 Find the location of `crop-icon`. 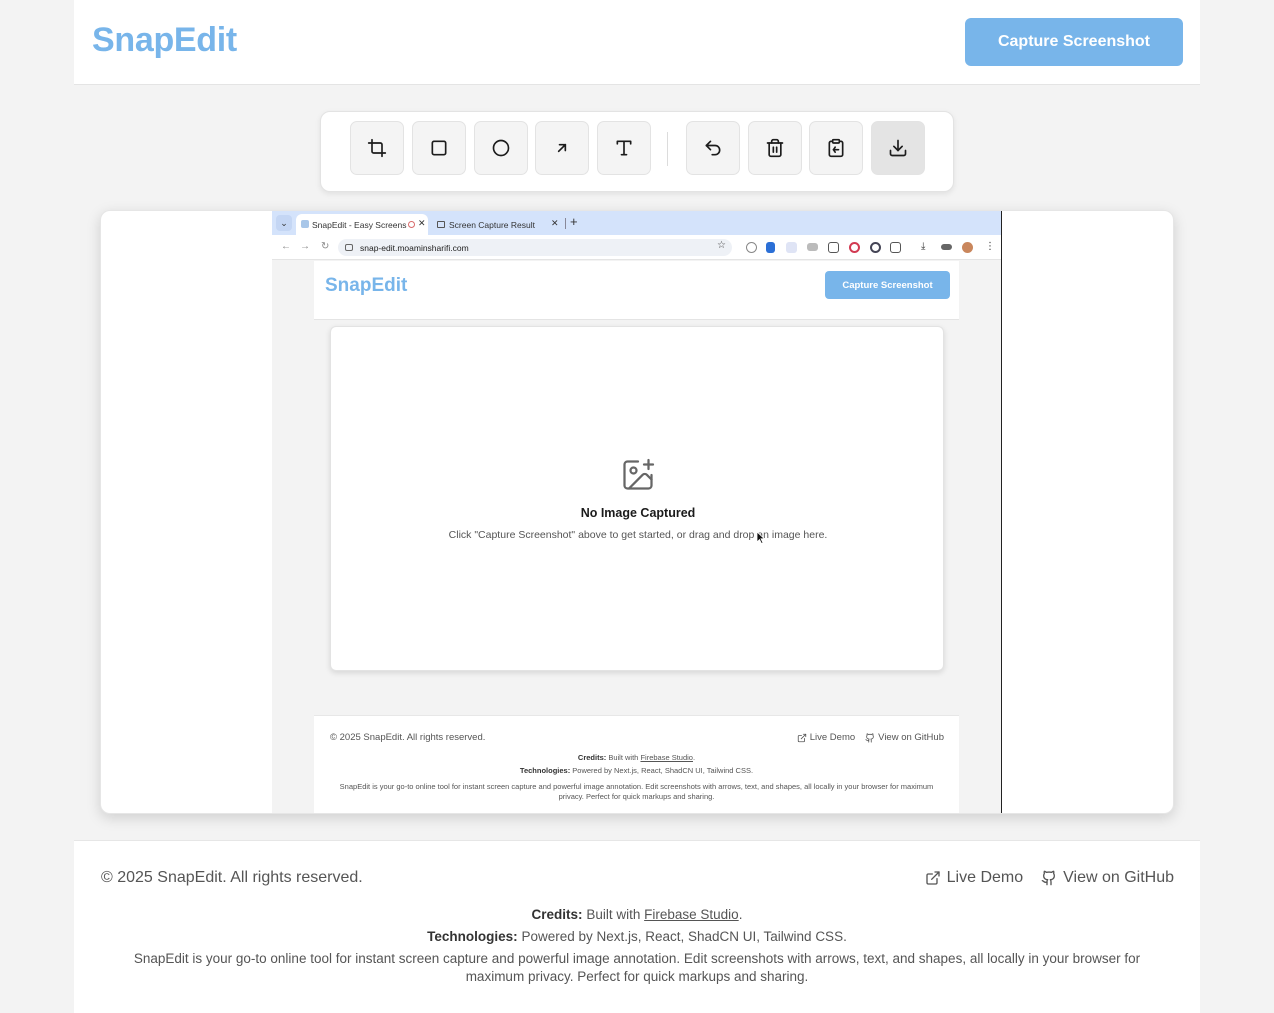

crop-icon is located at coordinates (377, 148).